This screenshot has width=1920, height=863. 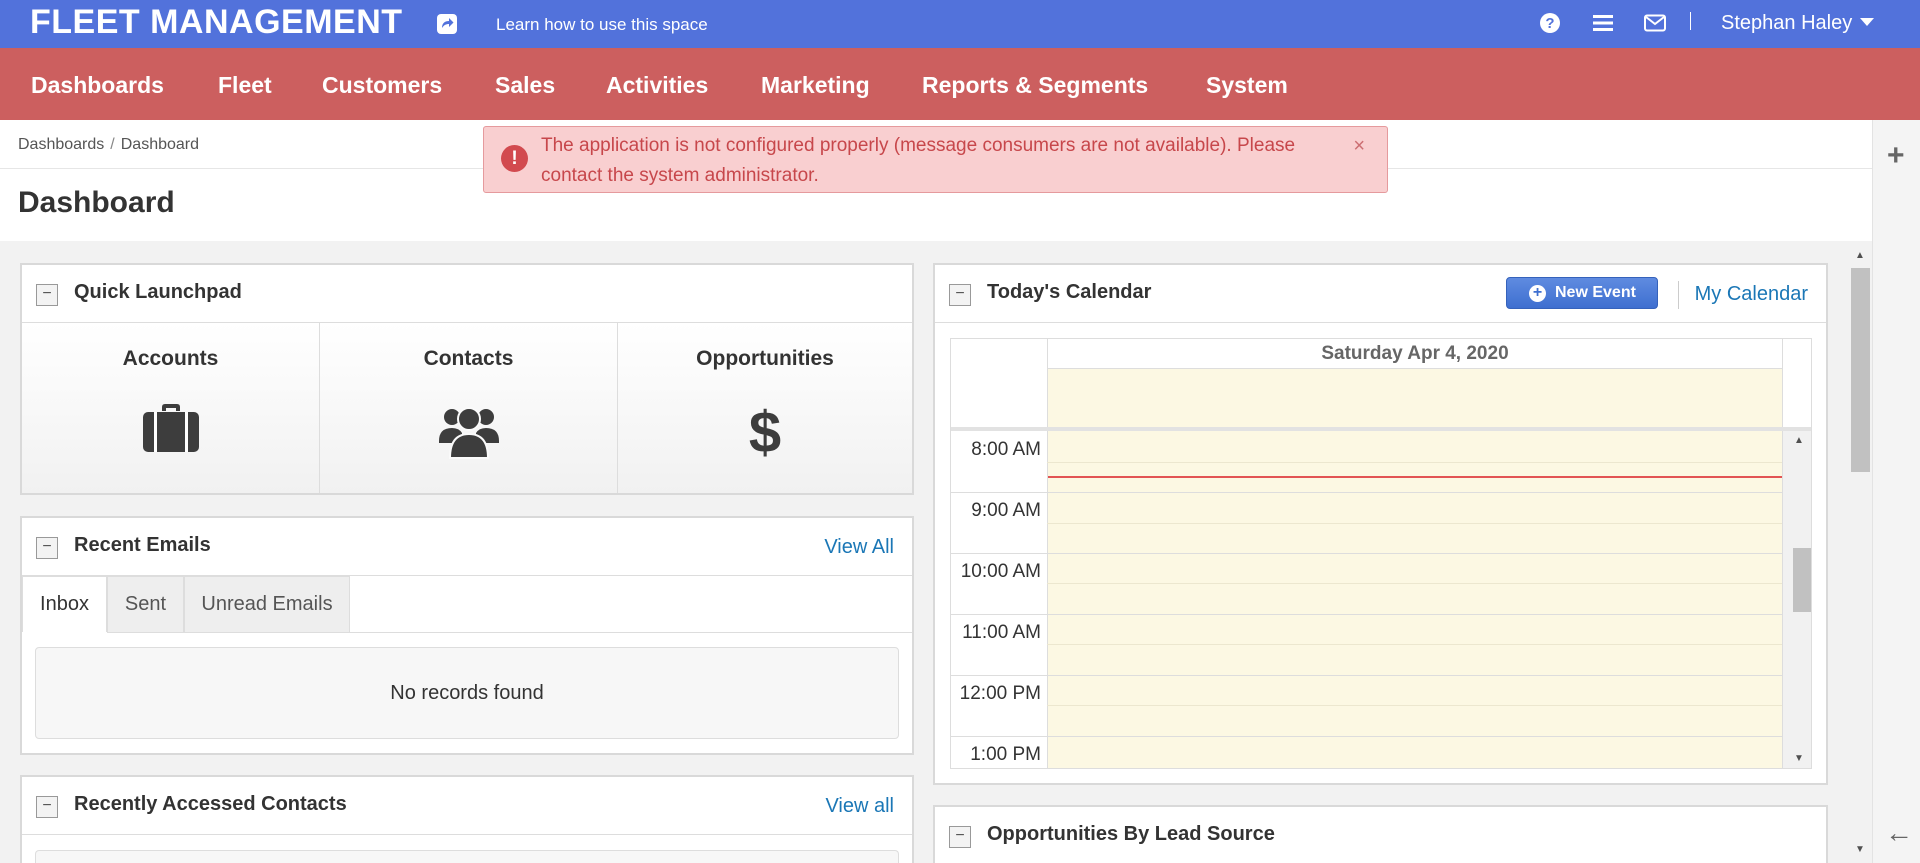 I want to click on current-time-line, so click(x=1415, y=477).